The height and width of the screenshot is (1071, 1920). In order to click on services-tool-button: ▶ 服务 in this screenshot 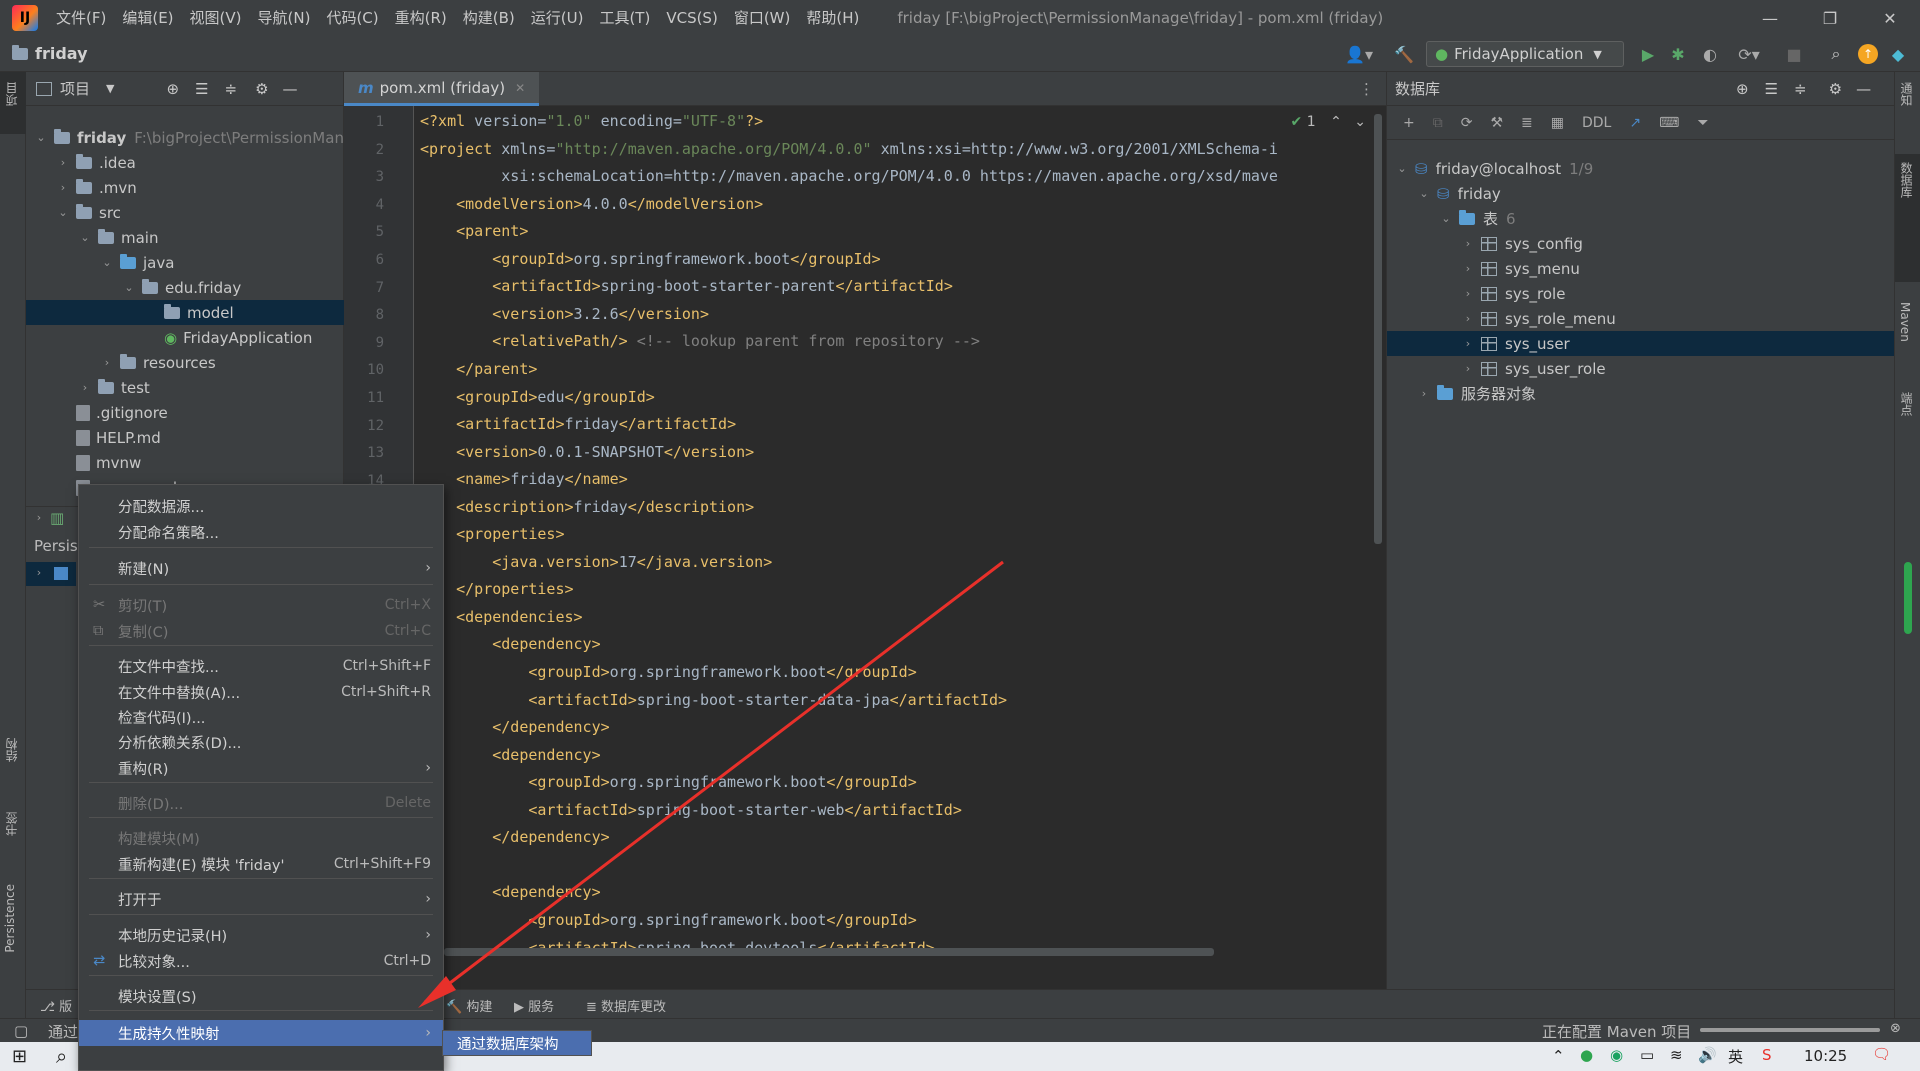, I will do `click(534, 1005)`.